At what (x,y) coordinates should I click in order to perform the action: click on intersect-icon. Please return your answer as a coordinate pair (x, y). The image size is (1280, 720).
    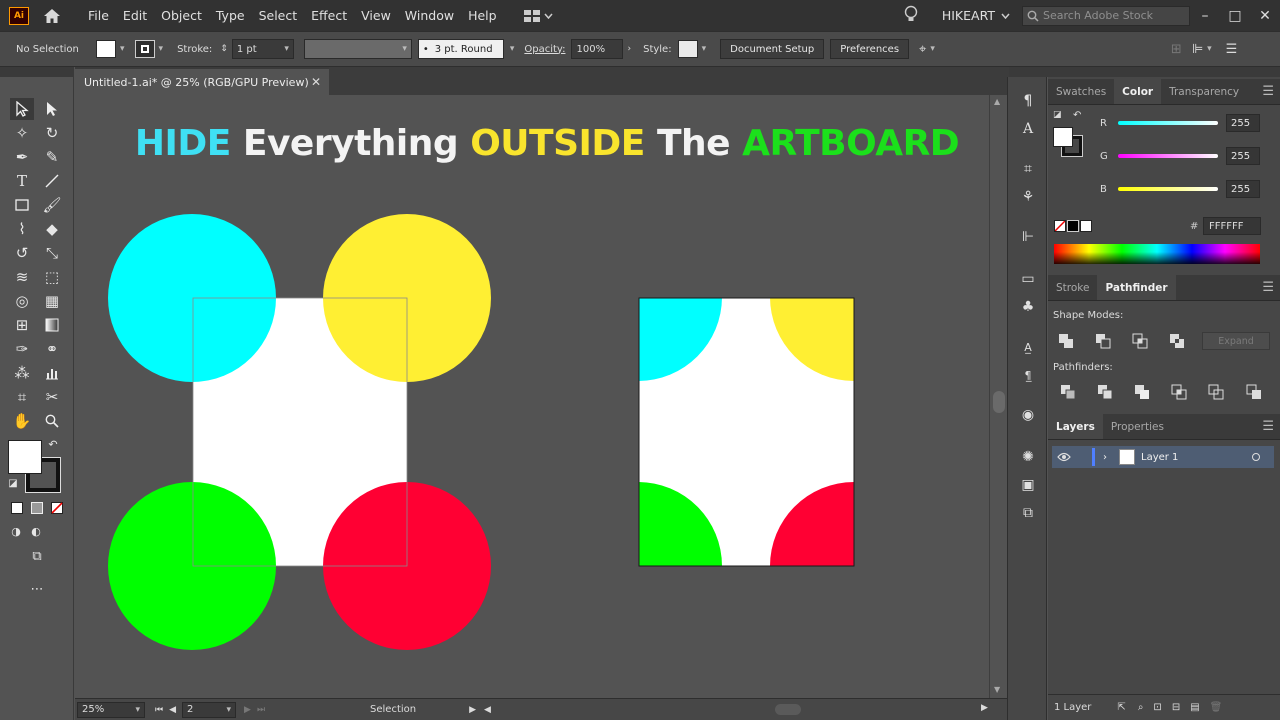
    Looking at the image, I should click on (1140, 341).